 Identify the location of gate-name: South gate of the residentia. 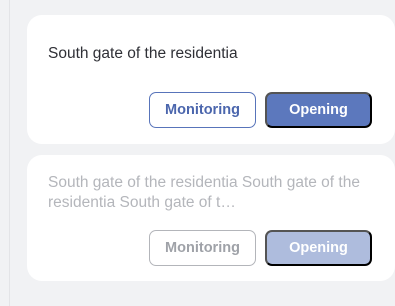
(143, 53).